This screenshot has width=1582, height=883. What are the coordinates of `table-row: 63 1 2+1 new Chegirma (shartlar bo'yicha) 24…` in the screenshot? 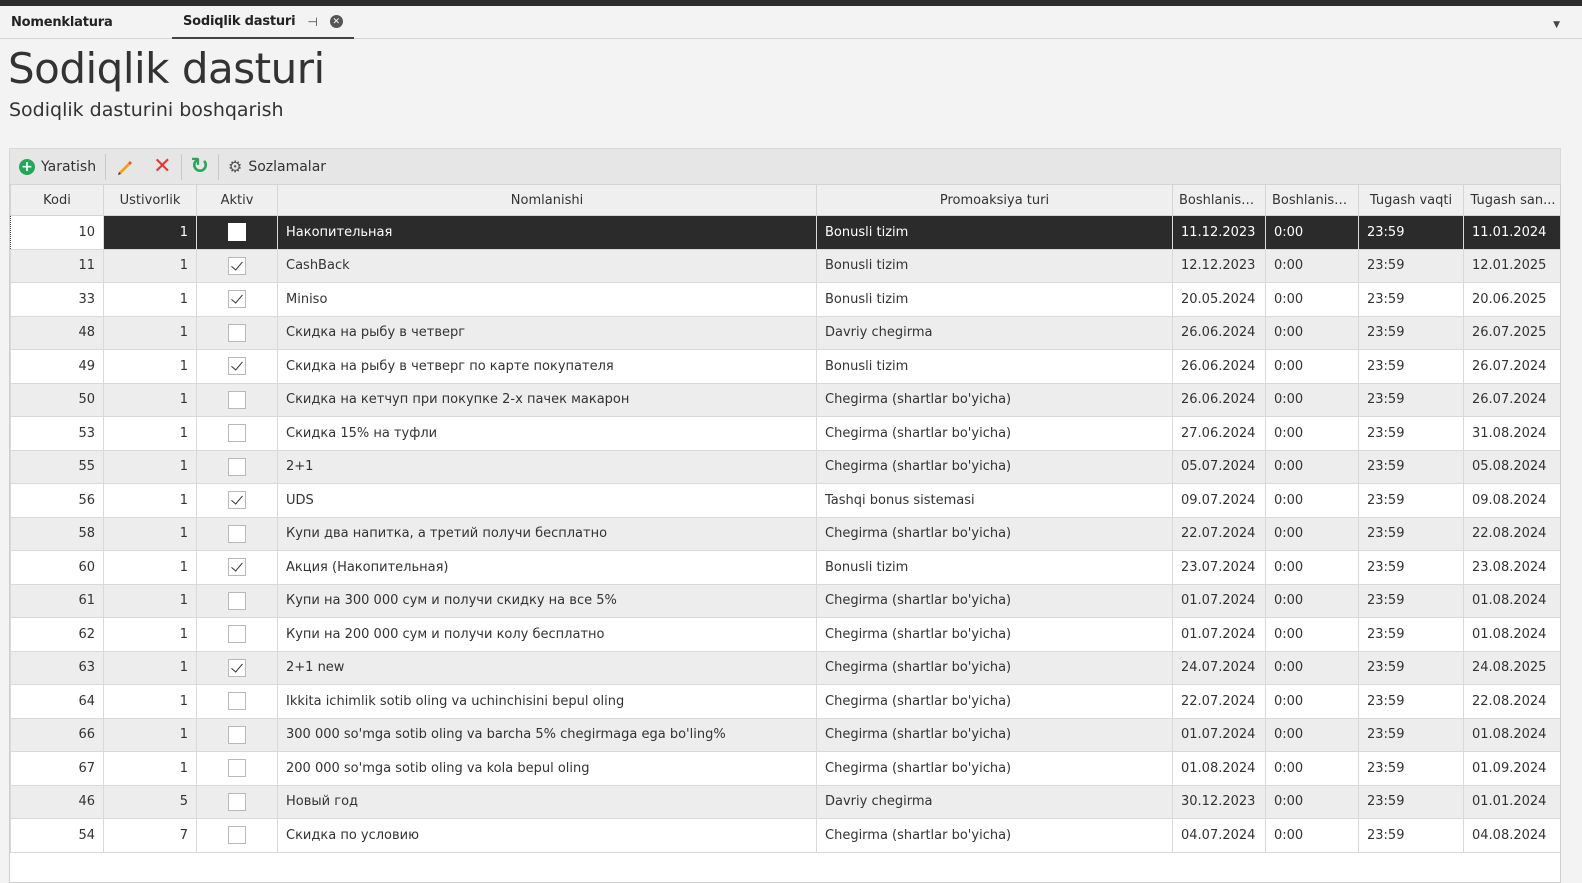 It's located at (785, 667).